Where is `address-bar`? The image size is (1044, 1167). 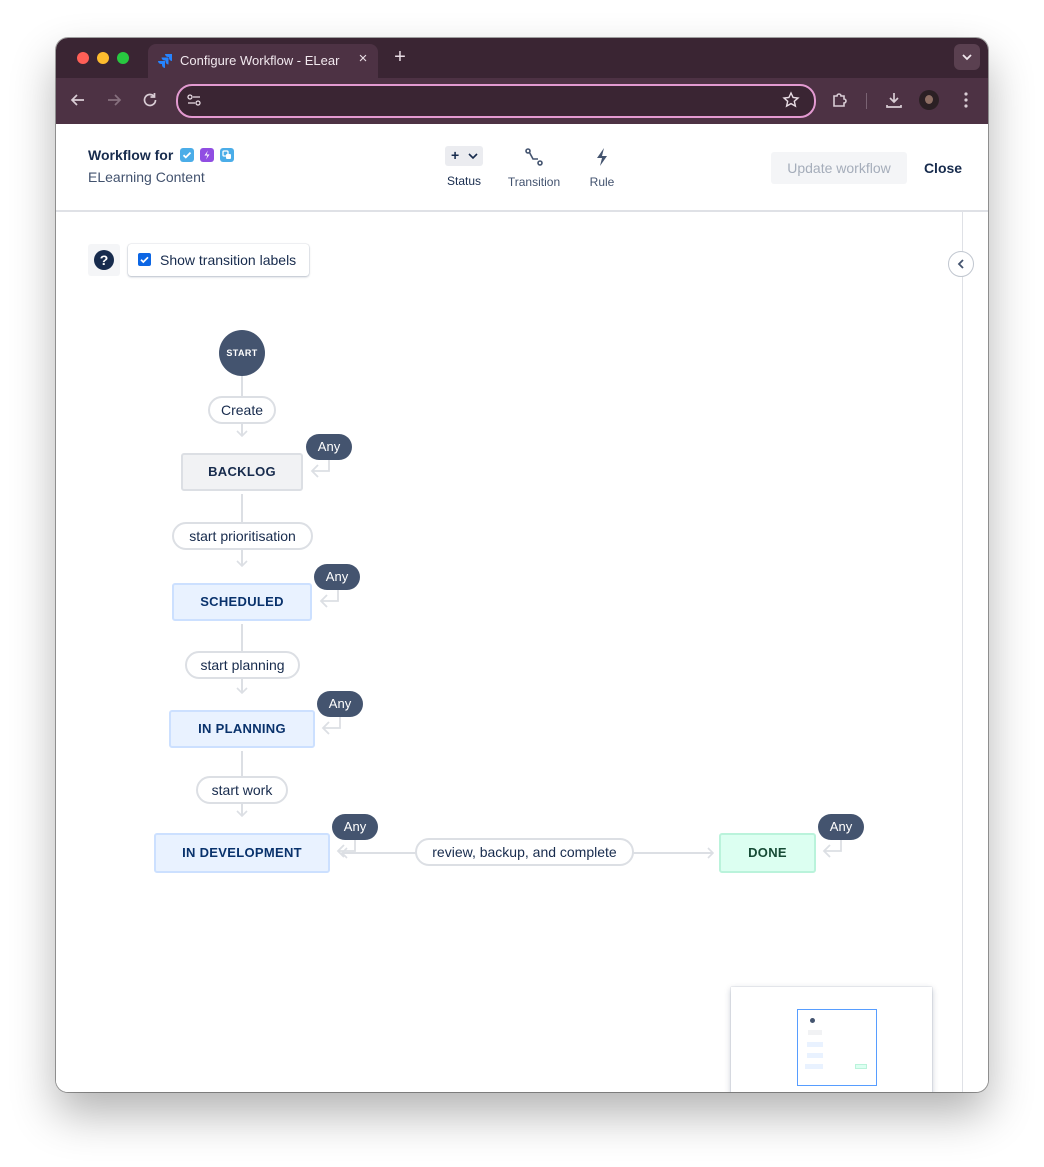
address-bar is located at coordinates (496, 101).